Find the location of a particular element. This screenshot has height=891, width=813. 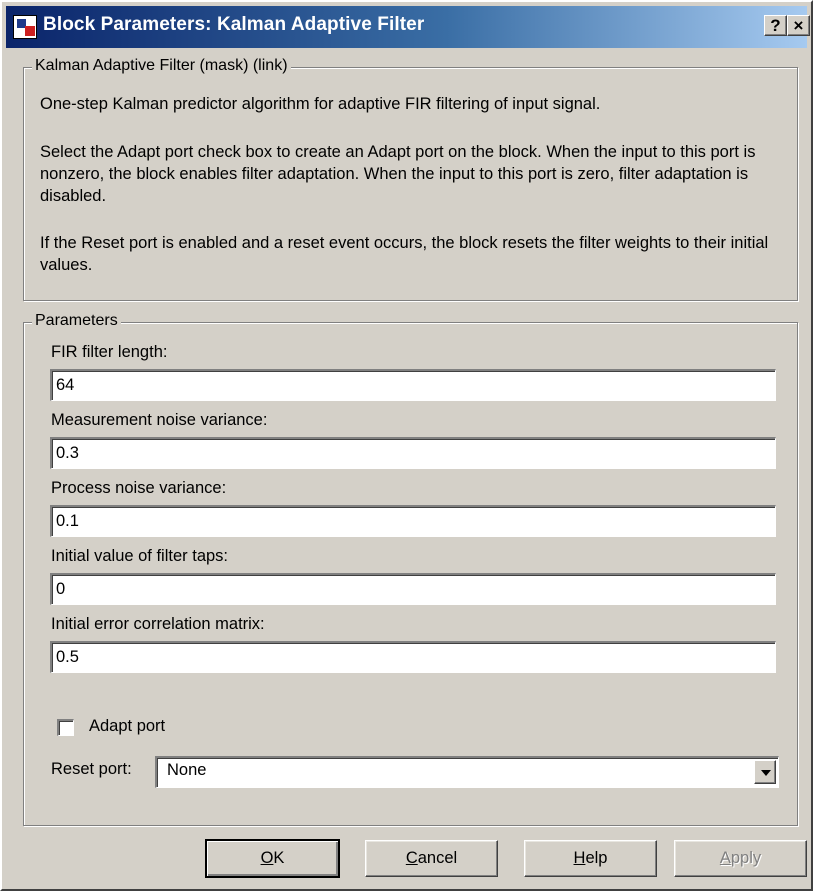

help-mnemonic: H is located at coordinates (579, 858).